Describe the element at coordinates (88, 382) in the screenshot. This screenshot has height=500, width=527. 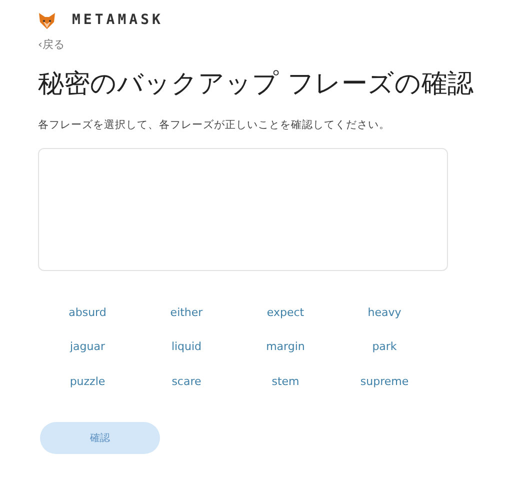
I see `word-button: puzzle` at that location.